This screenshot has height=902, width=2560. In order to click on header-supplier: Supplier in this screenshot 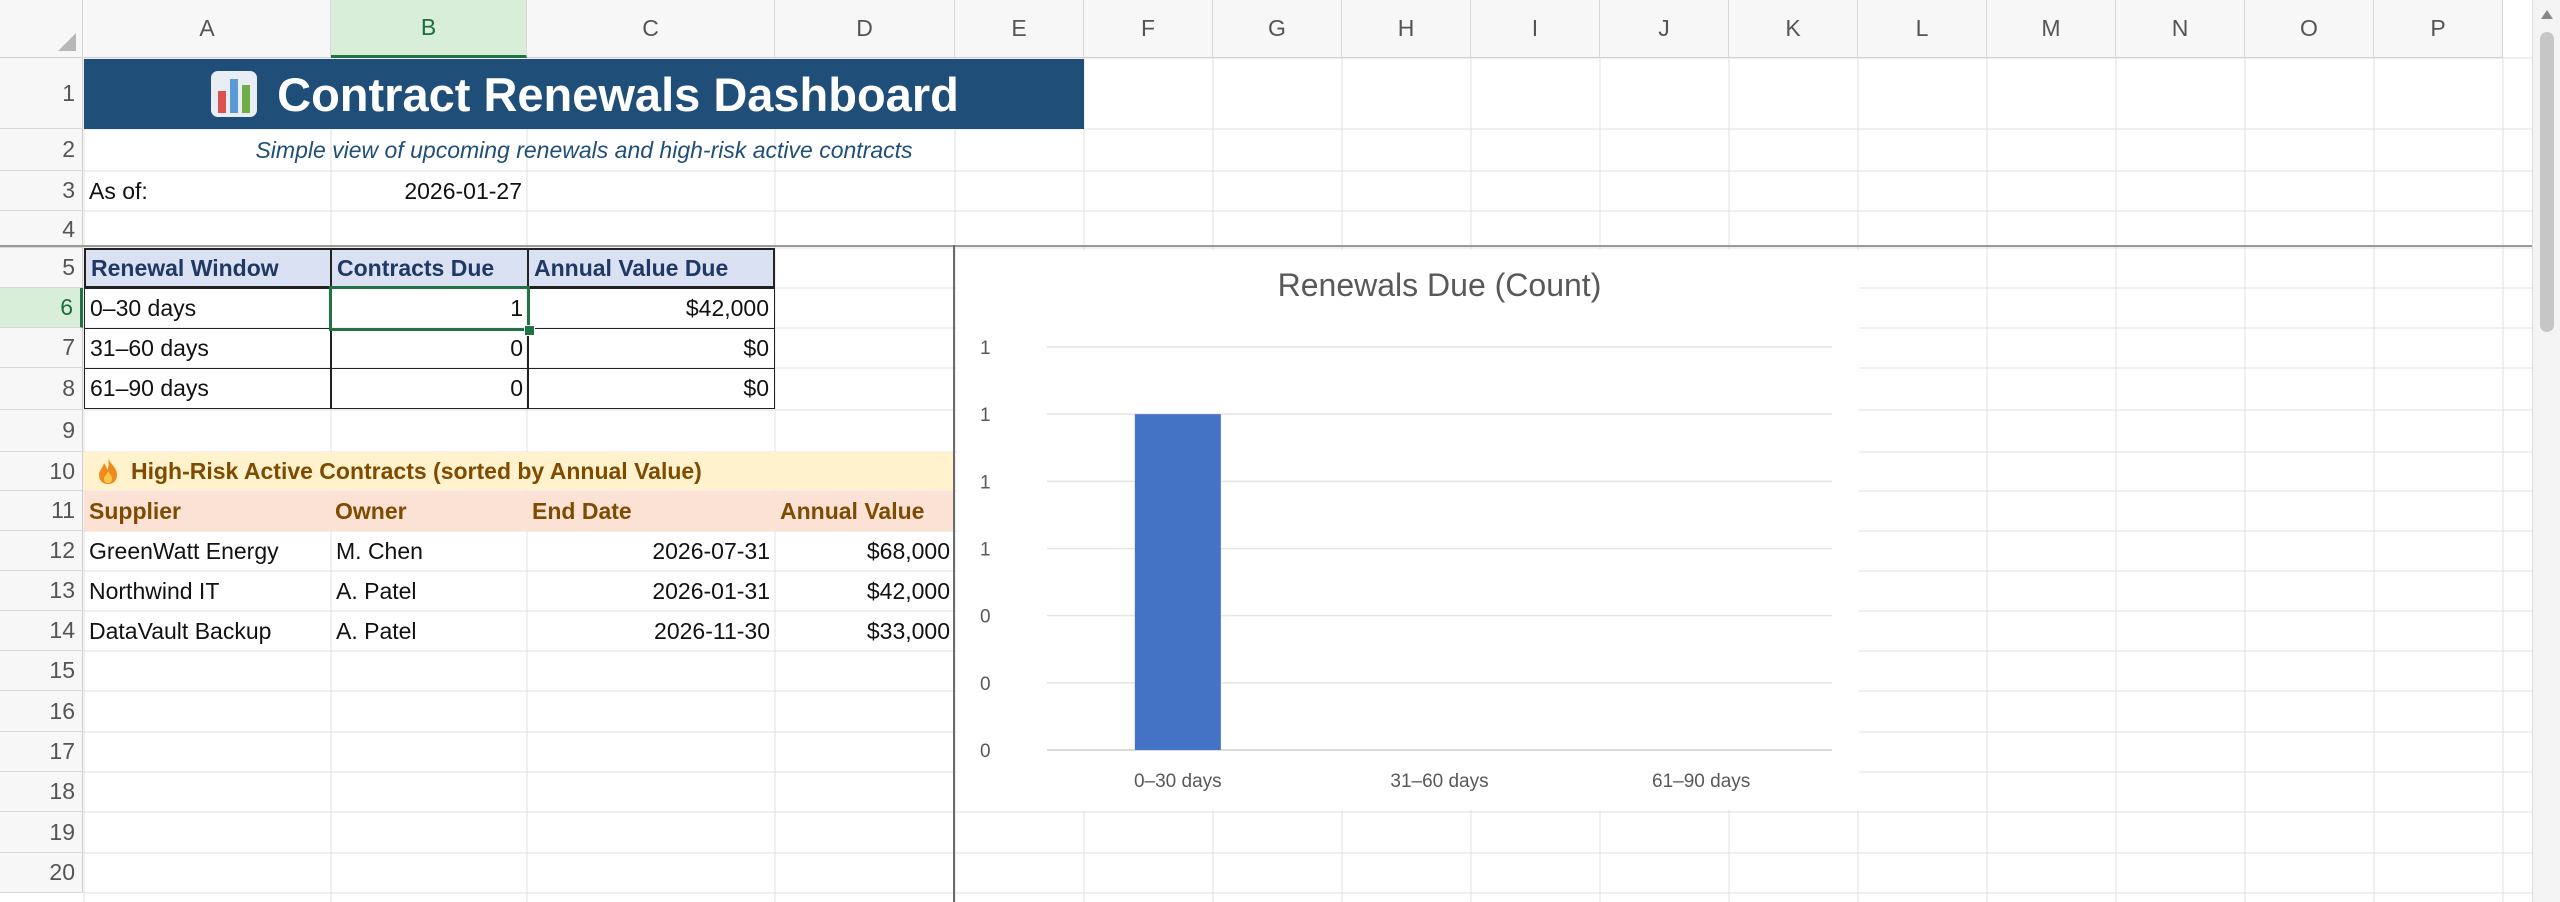, I will do `click(208, 511)`.